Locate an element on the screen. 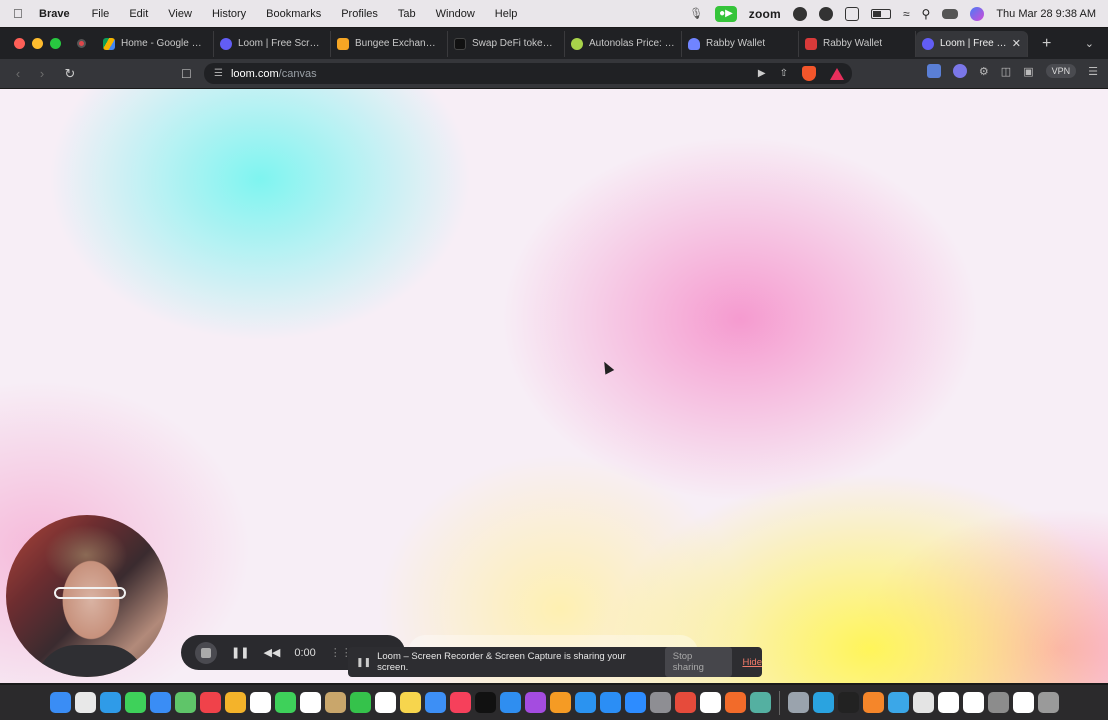  hide-sharing-notice-link: Hide is located at coordinates (752, 662).